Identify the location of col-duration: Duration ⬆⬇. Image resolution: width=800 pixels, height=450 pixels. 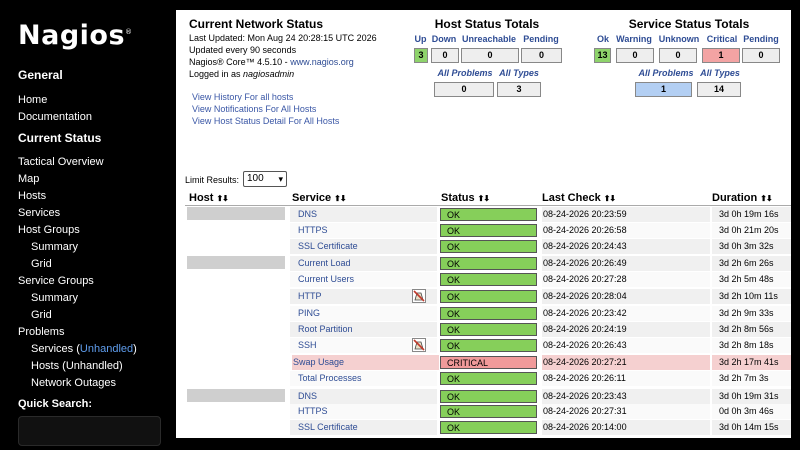
(742, 198).